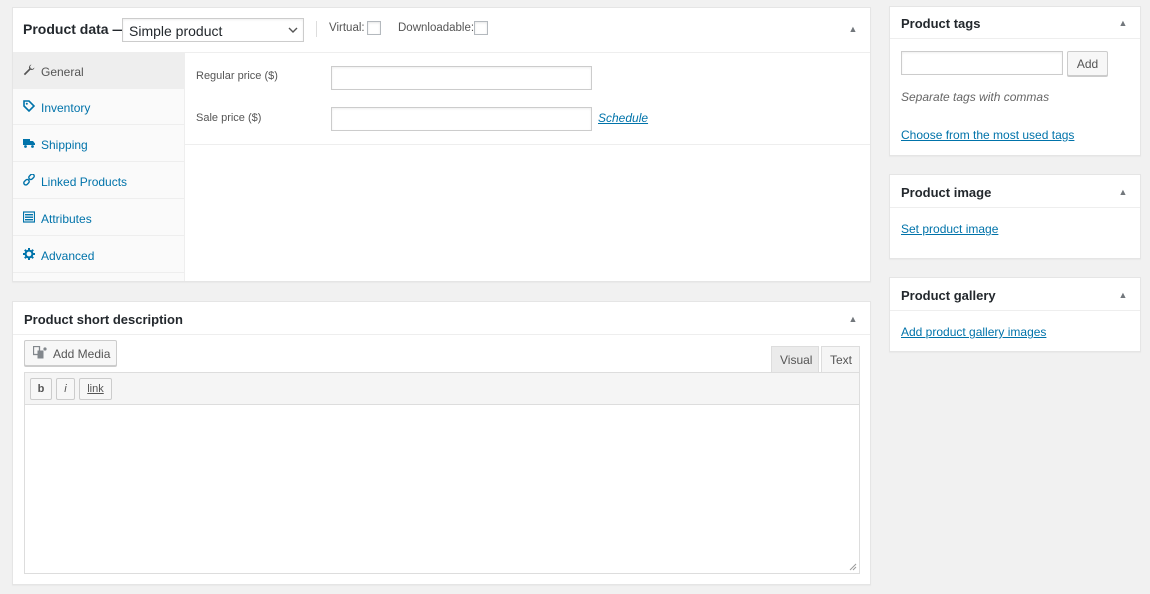  I want to click on product-gallery-title: Product gallery, so click(948, 295).